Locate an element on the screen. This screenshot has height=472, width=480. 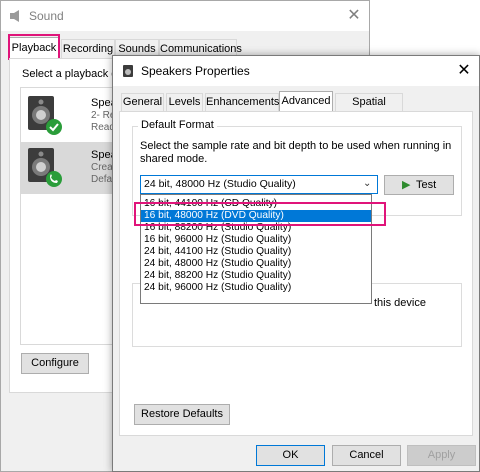
chevron-down-icon: ⌄ is located at coordinates (367, 183).